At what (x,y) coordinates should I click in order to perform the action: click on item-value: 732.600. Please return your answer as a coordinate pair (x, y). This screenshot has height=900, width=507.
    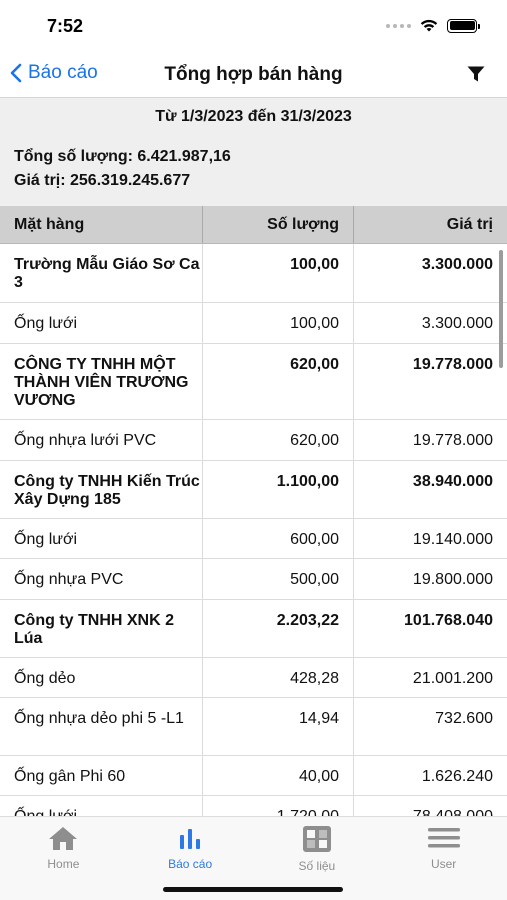
    Looking at the image, I should click on (464, 718).